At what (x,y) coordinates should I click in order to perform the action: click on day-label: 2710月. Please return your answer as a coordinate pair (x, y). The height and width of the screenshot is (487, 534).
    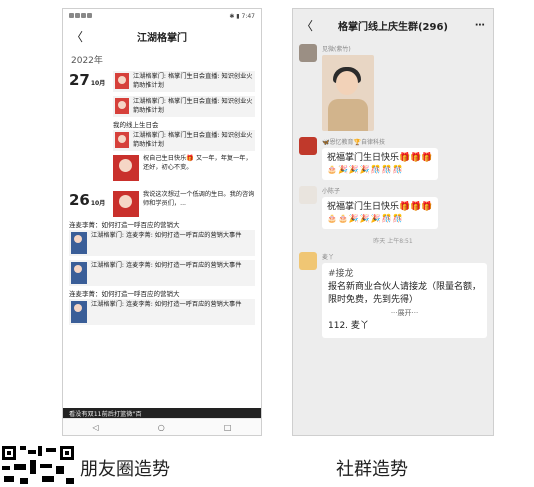
    Looking at the image, I should click on (87, 80).